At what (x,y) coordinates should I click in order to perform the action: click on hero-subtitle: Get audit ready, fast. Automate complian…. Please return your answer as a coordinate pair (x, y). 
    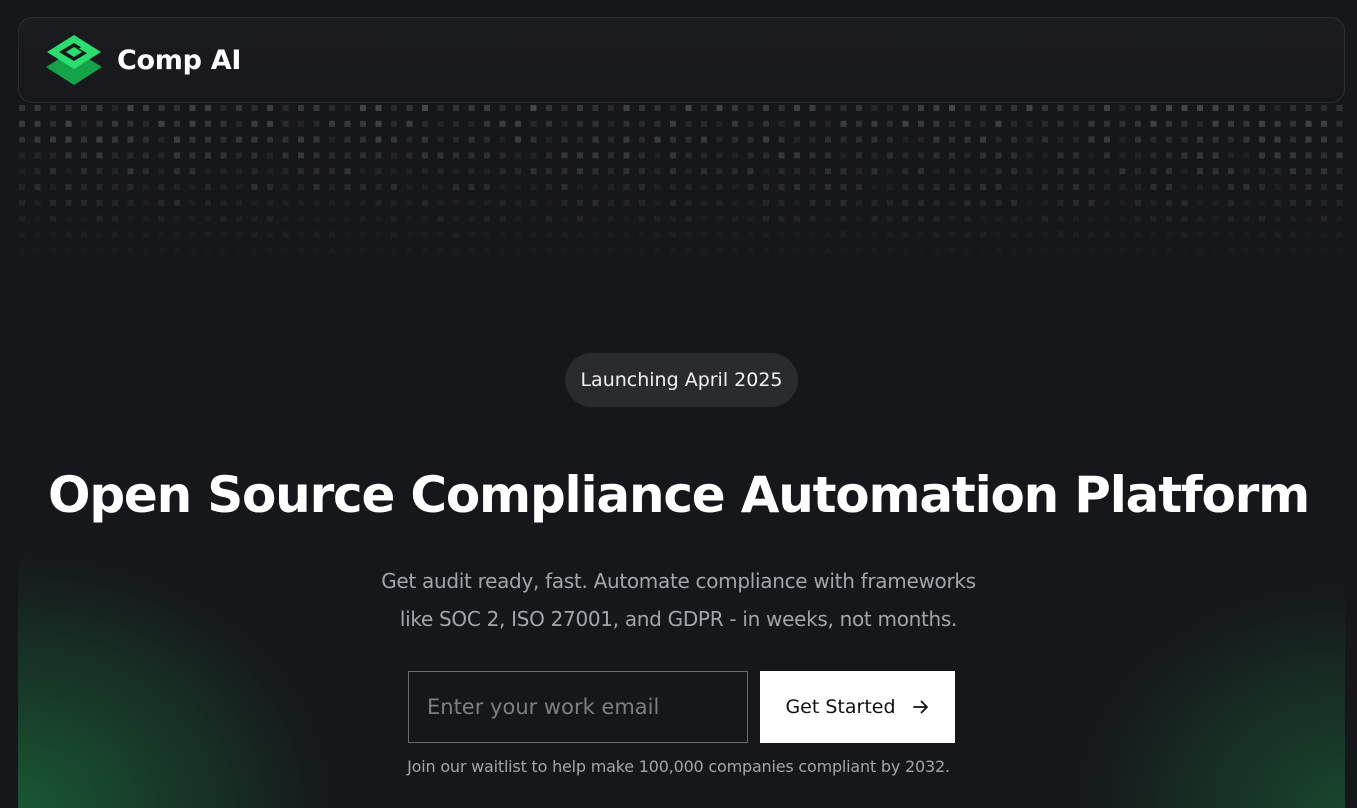
    Looking at the image, I should click on (678, 600).